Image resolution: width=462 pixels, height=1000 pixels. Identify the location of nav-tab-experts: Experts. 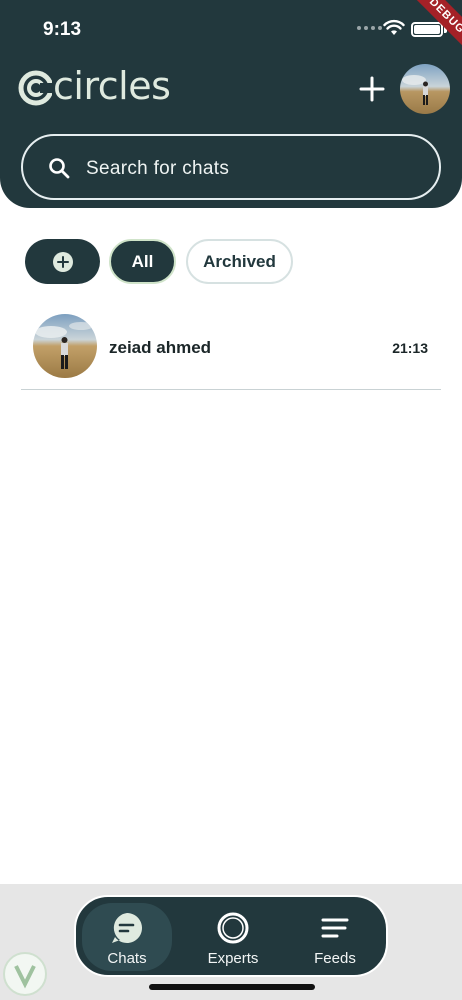
(233, 937).